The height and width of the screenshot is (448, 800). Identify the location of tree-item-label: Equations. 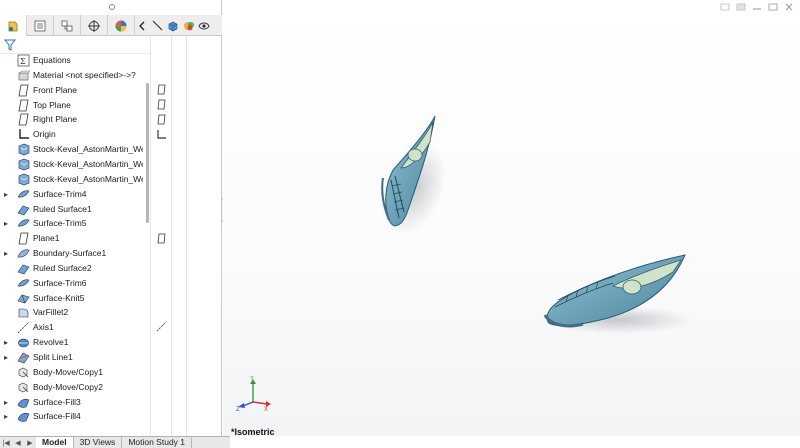
(52, 60).